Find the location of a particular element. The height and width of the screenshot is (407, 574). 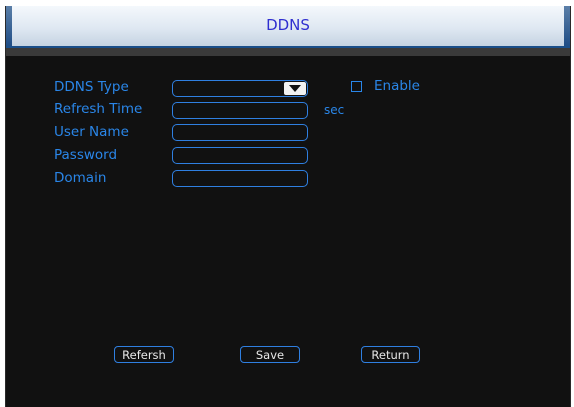

title-bar-right-cap is located at coordinates (567, 26).